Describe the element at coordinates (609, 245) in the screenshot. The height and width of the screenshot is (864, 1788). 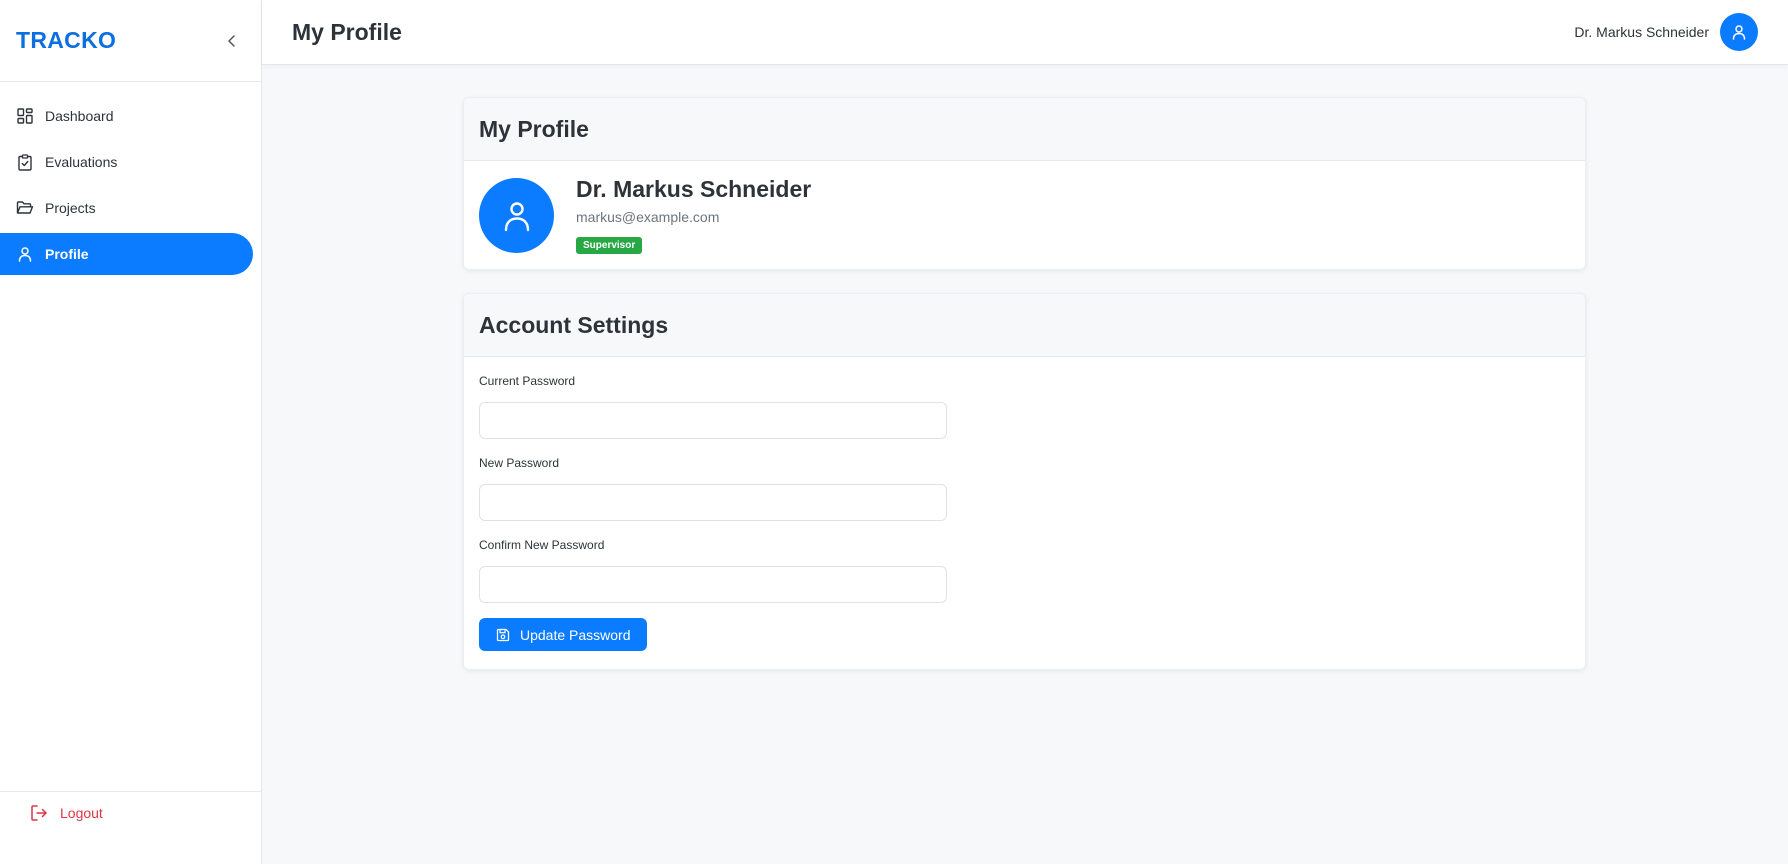
I see `role-badge: Supervisor` at that location.